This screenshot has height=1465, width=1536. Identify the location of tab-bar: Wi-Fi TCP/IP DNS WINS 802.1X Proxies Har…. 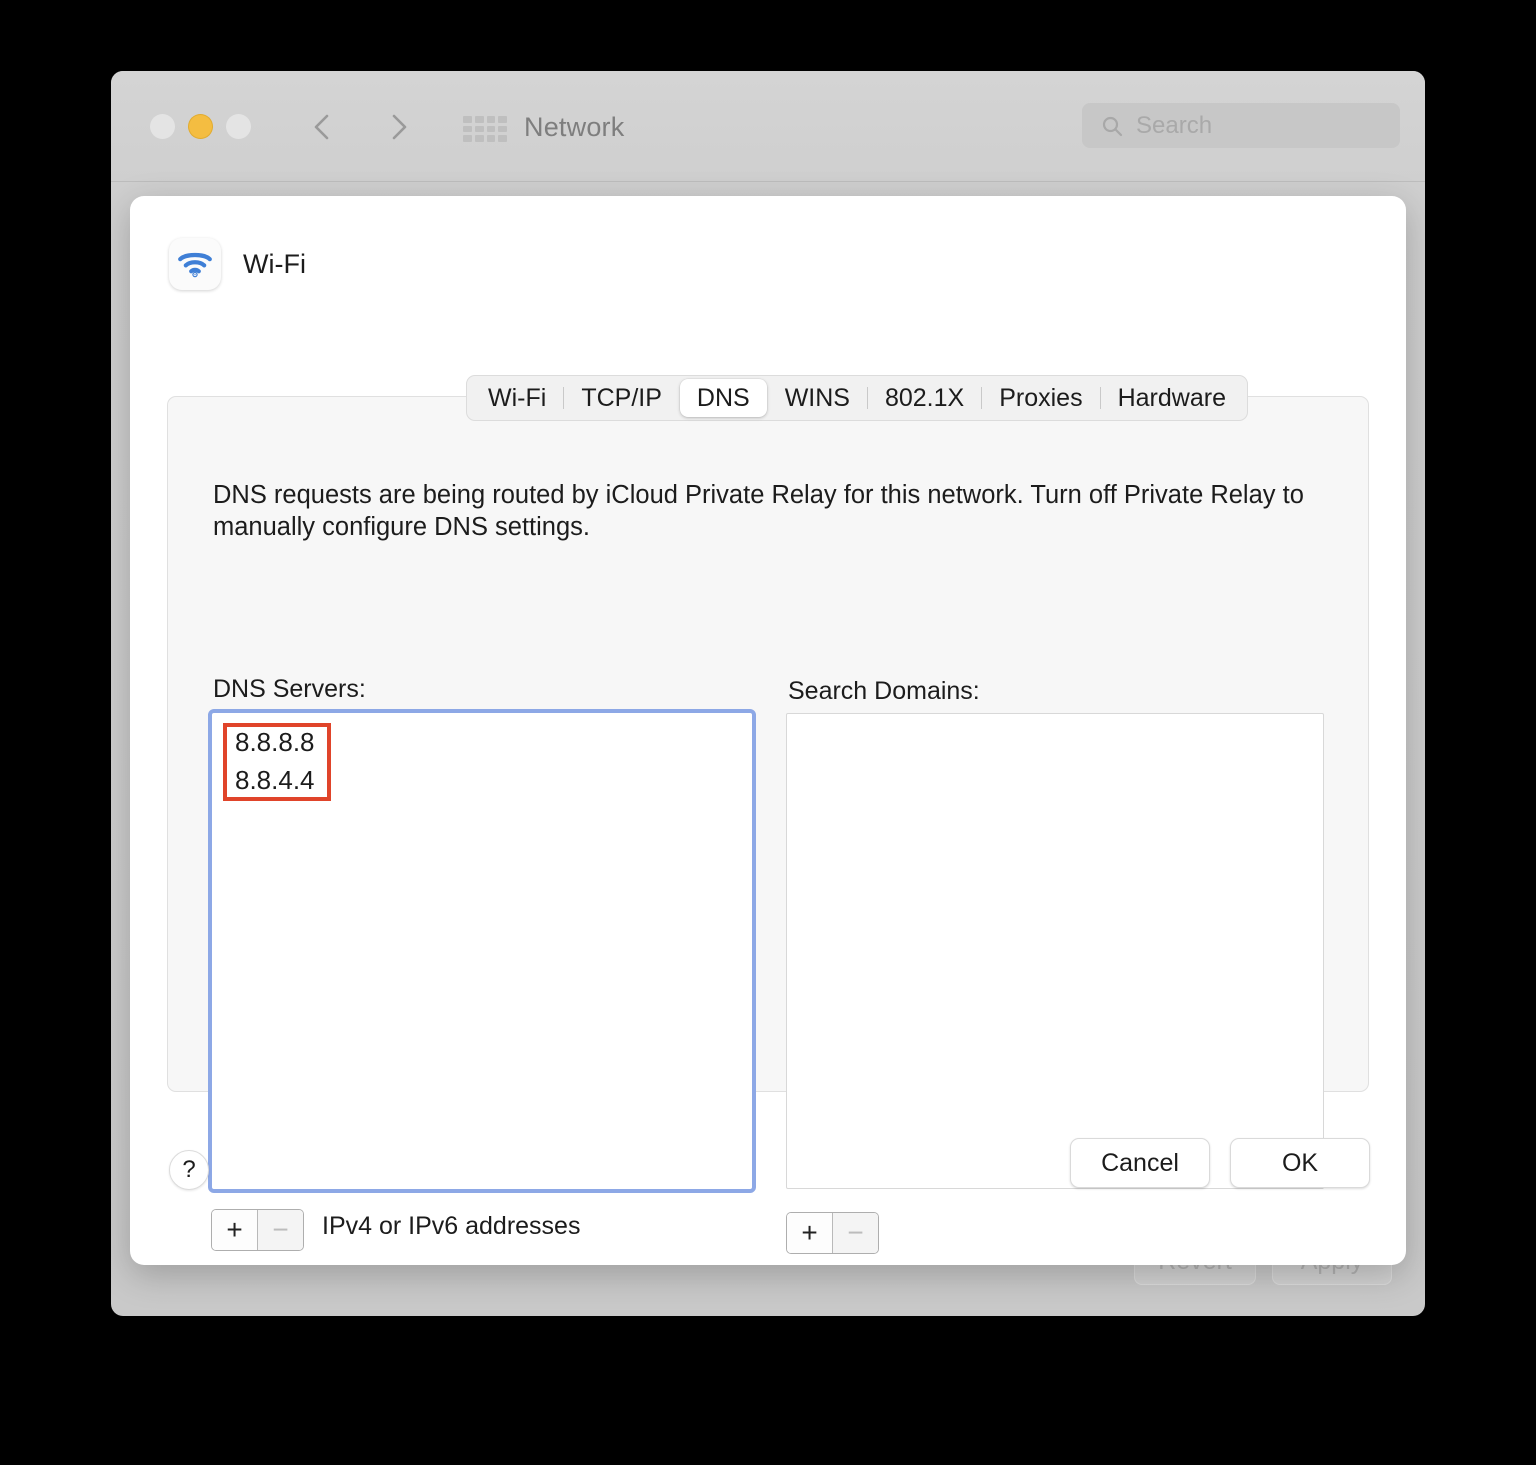
(857, 398).